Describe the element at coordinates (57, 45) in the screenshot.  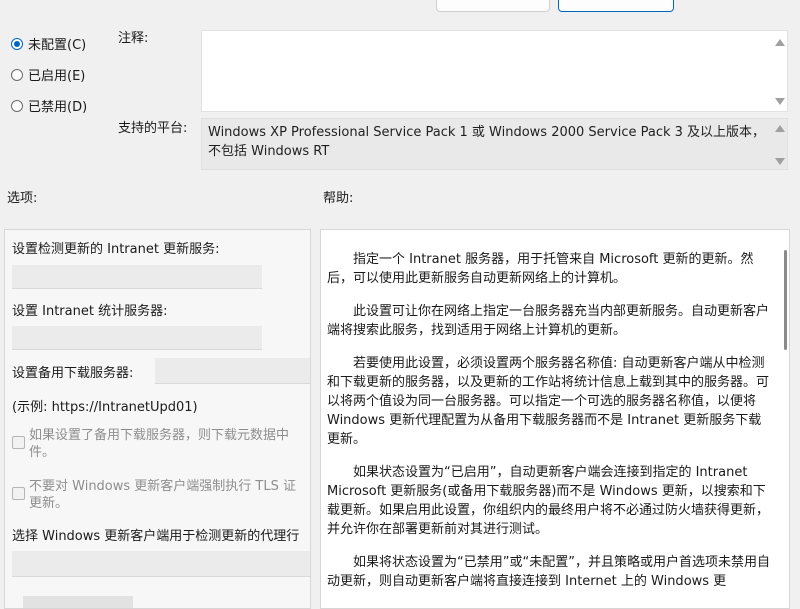
I see `radio-label: 未配置(C)` at that location.